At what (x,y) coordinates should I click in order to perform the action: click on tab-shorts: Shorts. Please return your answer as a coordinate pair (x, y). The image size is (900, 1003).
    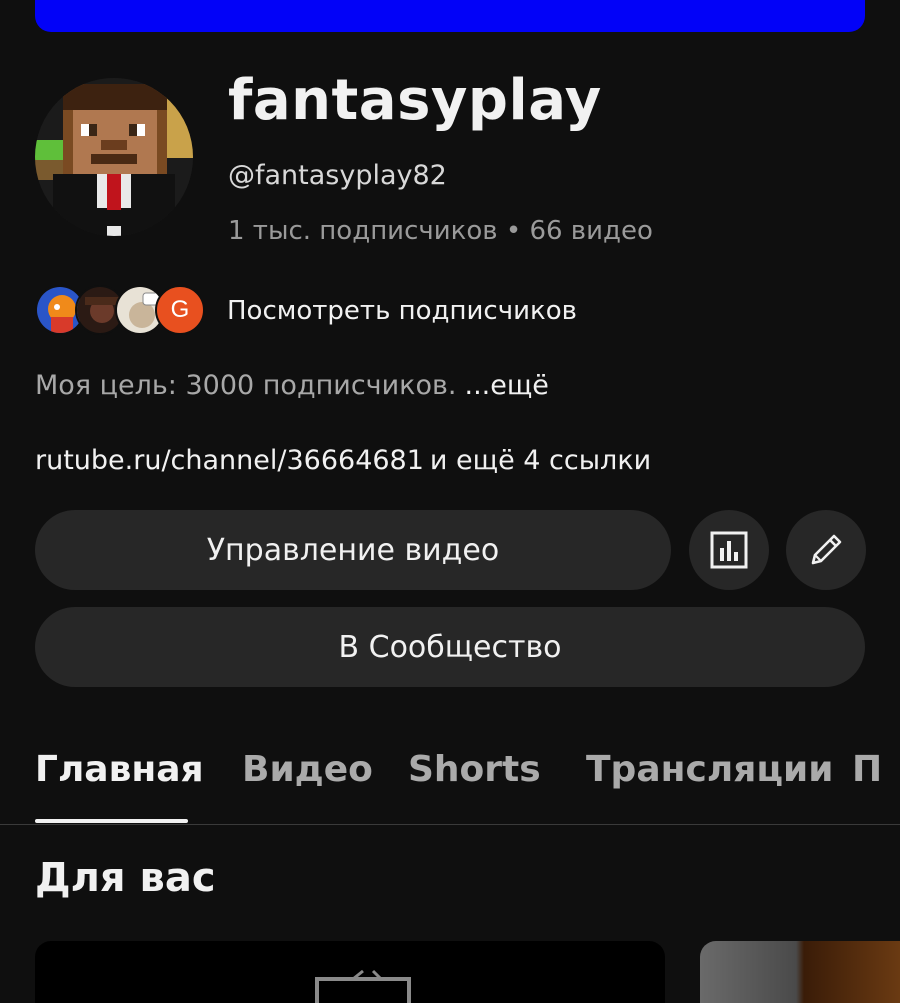
    Looking at the image, I should click on (474, 769).